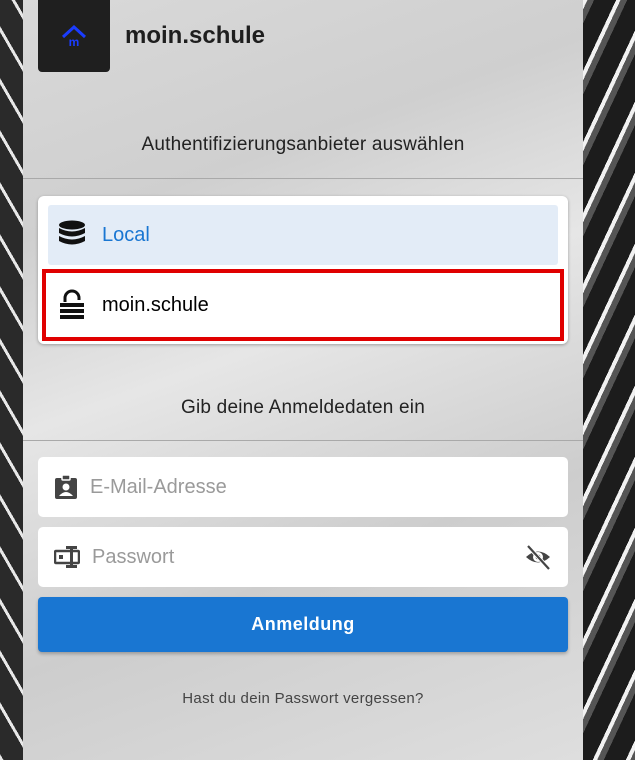  What do you see at coordinates (126, 234) in the screenshot?
I see `provider-label-local: Local` at bounding box center [126, 234].